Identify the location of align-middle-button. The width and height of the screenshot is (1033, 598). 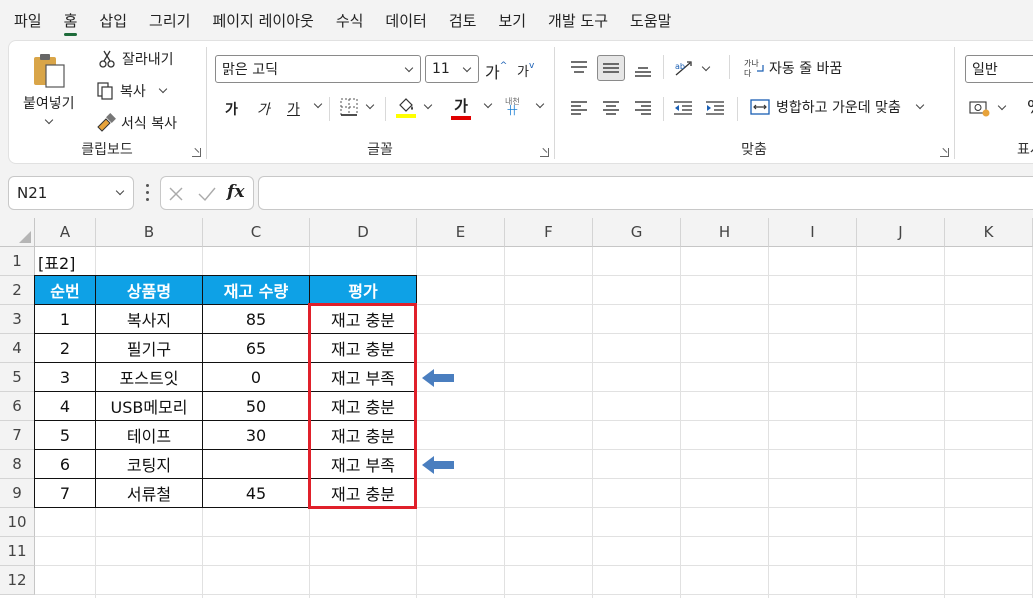
(611, 68).